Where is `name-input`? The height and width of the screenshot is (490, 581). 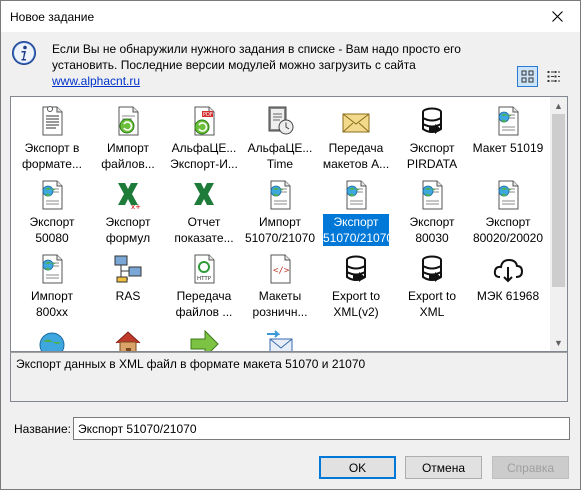 name-input is located at coordinates (321, 428).